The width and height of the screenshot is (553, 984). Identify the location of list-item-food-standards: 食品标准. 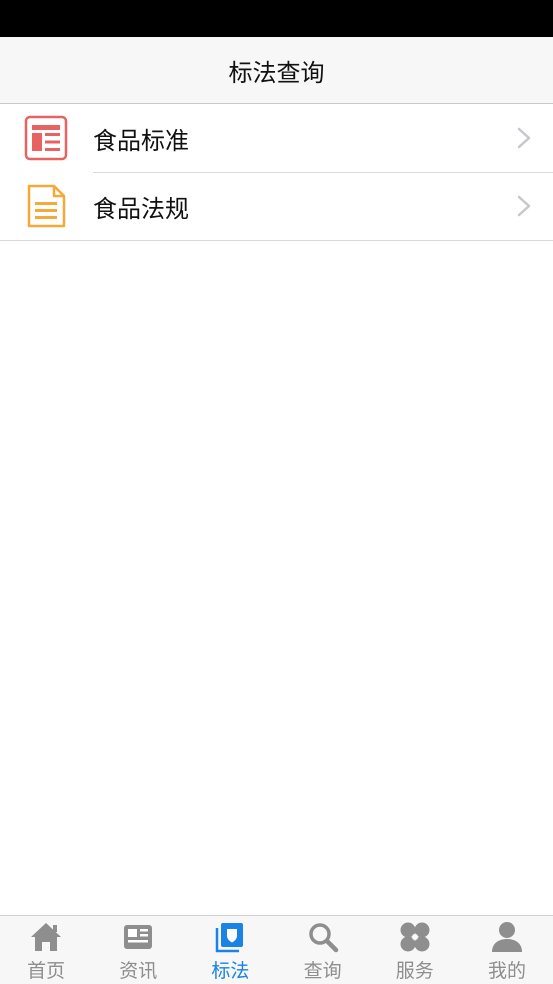
(276, 138).